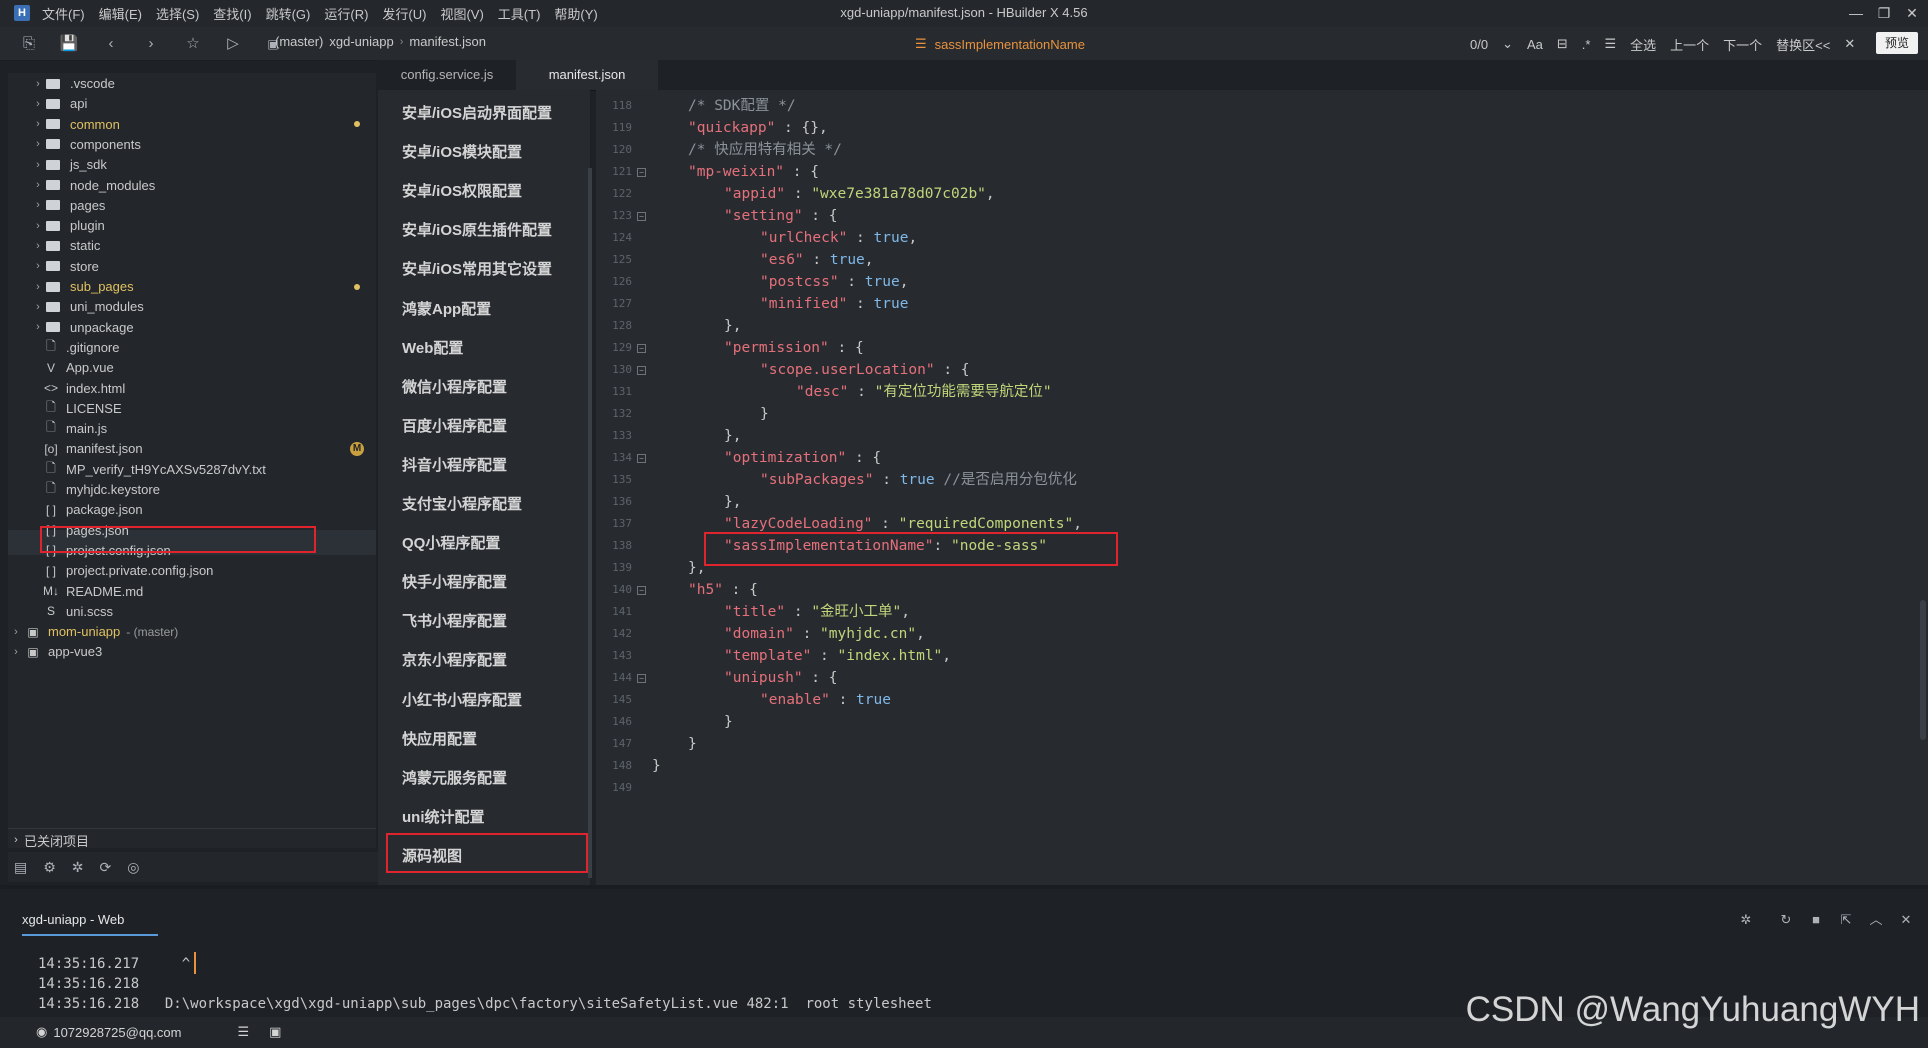 The width and height of the screenshot is (1928, 1048). What do you see at coordinates (49, 867) in the screenshot?
I see `debug-icon: ⚙` at bounding box center [49, 867].